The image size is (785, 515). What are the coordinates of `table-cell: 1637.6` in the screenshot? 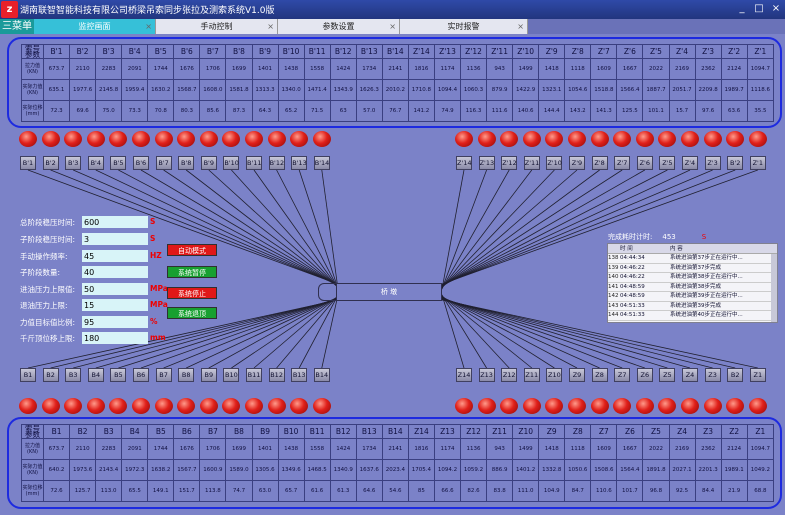 It's located at (369, 470).